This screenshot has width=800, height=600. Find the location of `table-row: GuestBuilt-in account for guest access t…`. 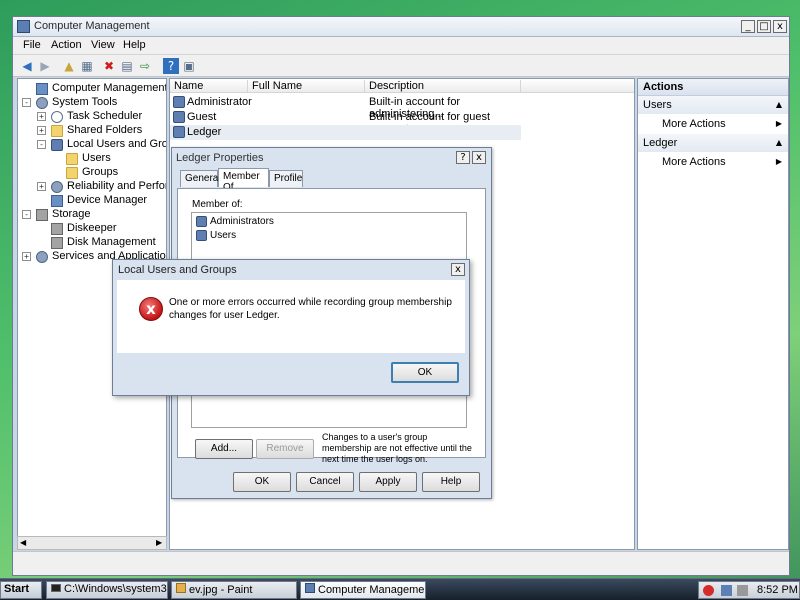

table-row: GuestBuilt-in account for guest access t… is located at coordinates (345, 122).